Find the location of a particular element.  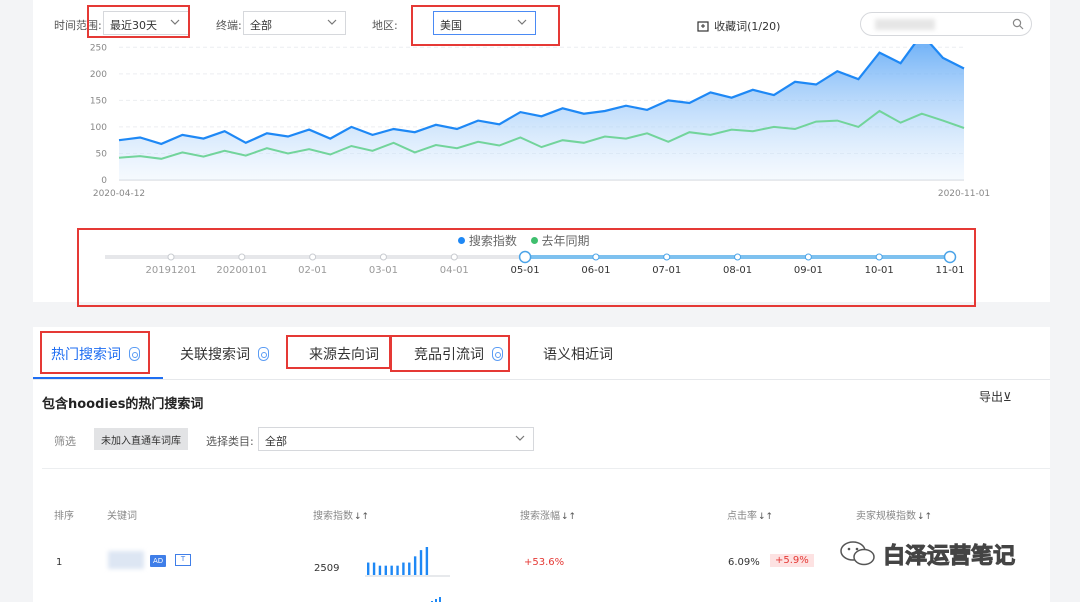

region-value: 美国 is located at coordinates (451, 25).